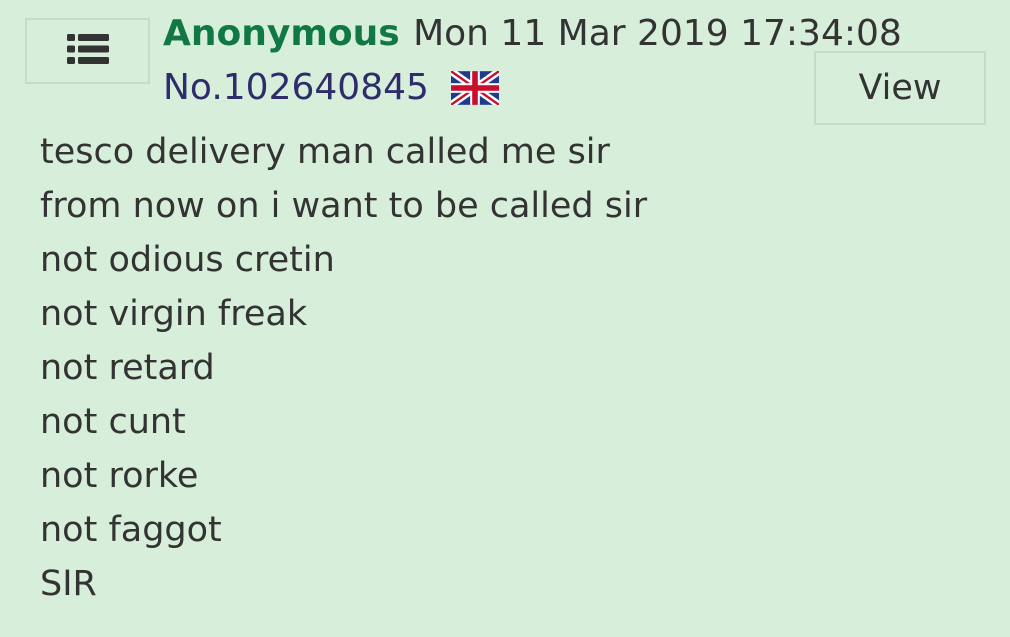  Describe the element at coordinates (325, 152) in the screenshot. I see `post-body-line: tesco delivery man called me sir` at that location.